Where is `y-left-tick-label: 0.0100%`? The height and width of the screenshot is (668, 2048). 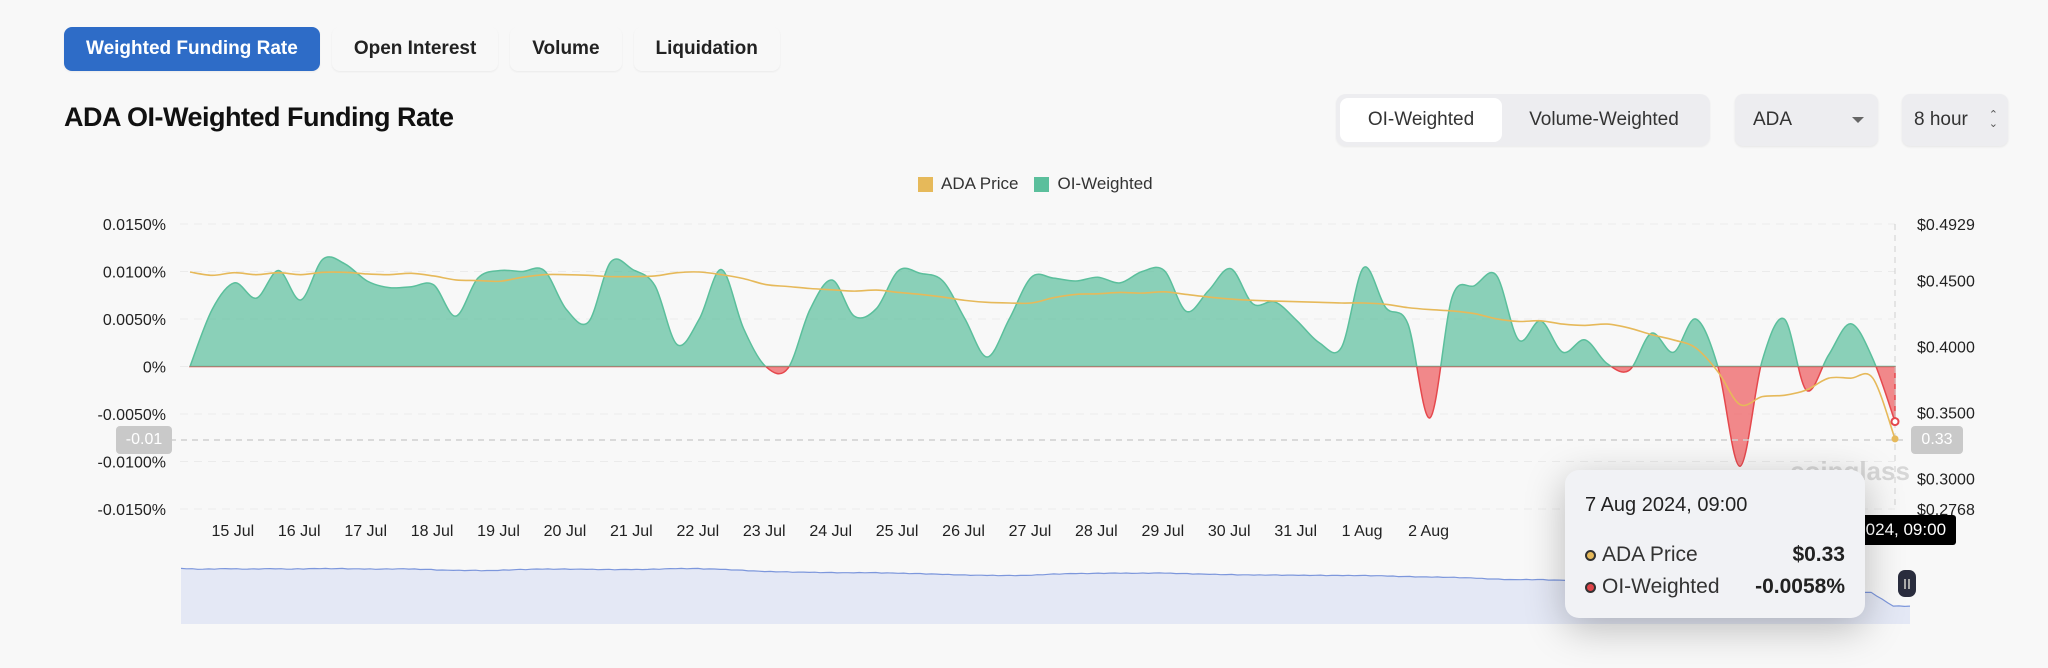 y-left-tick-label: 0.0100% is located at coordinates (134, 273).